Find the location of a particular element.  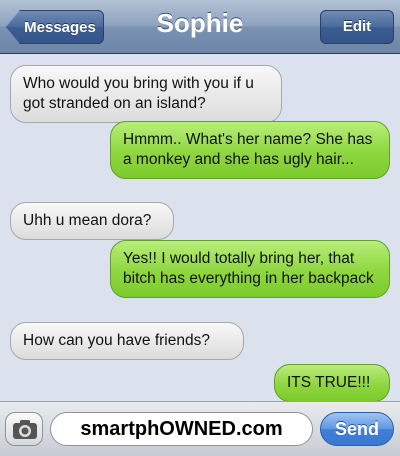

camera-button is located at coordinates (24, 429).